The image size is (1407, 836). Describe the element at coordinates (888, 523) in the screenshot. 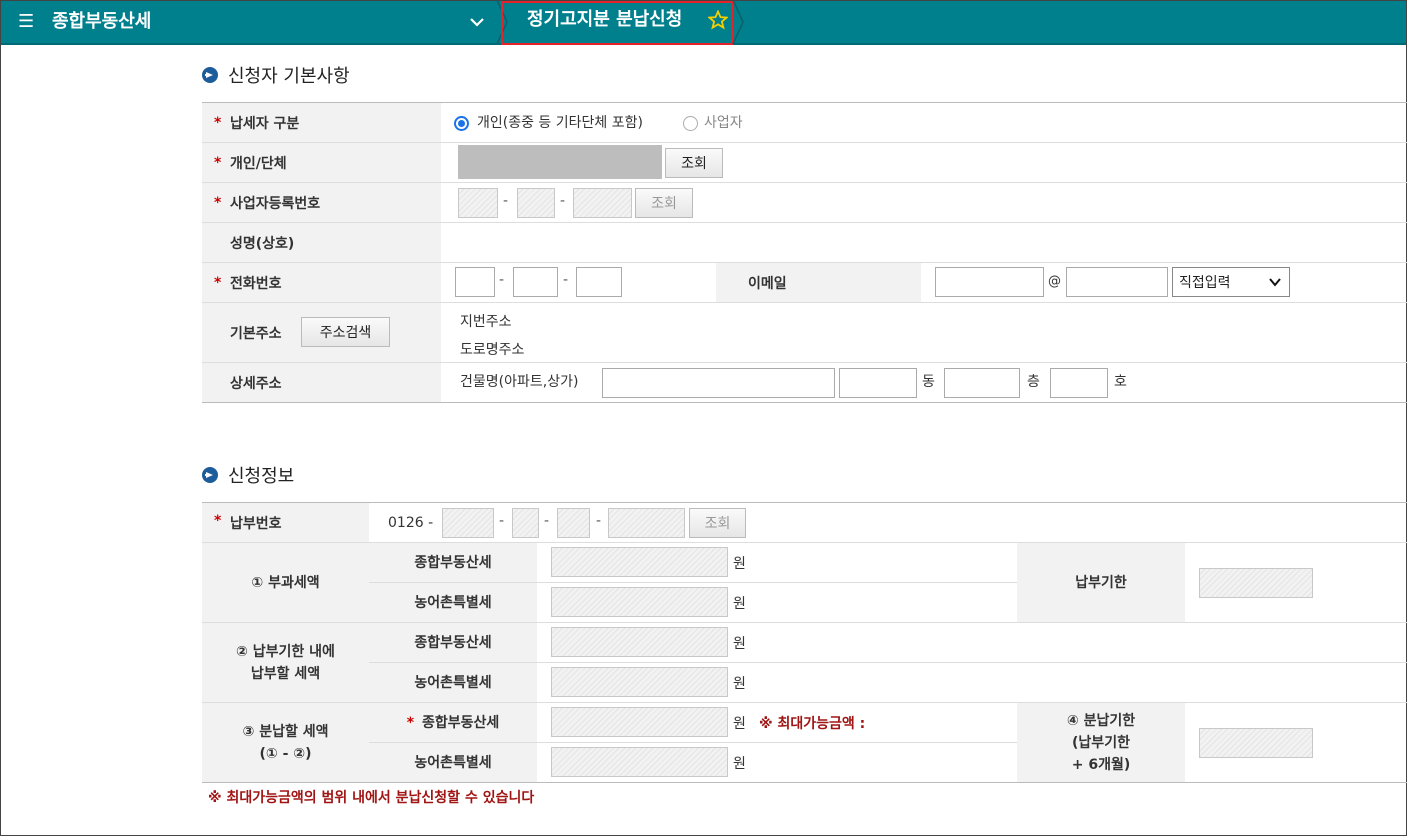

I see `payment-no-value: 0126 - - - - 조회` at that location.